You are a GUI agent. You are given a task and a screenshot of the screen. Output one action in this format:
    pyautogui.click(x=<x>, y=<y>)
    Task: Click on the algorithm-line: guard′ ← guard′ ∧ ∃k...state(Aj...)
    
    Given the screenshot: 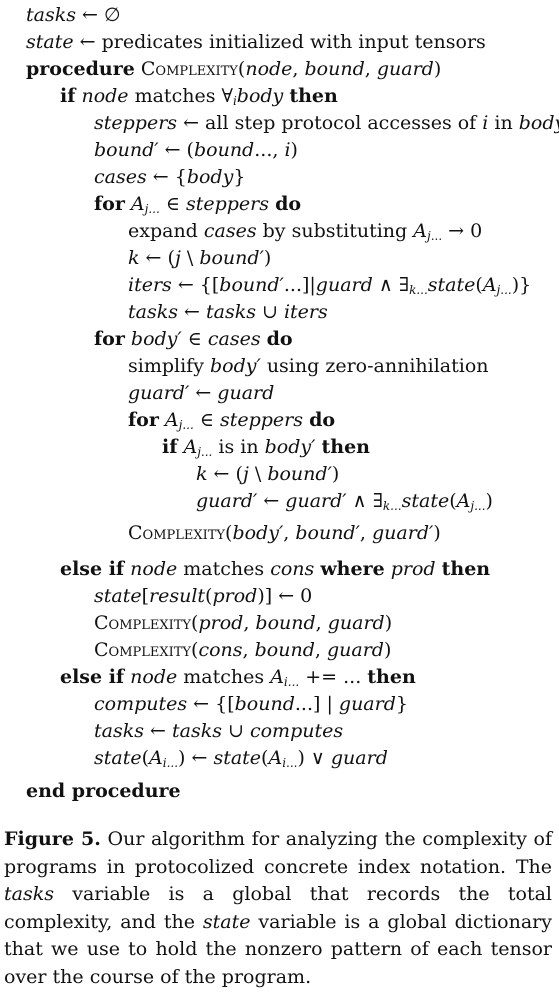 What is the action you would take?
    pyautogui.click(x=344, y=501)
    